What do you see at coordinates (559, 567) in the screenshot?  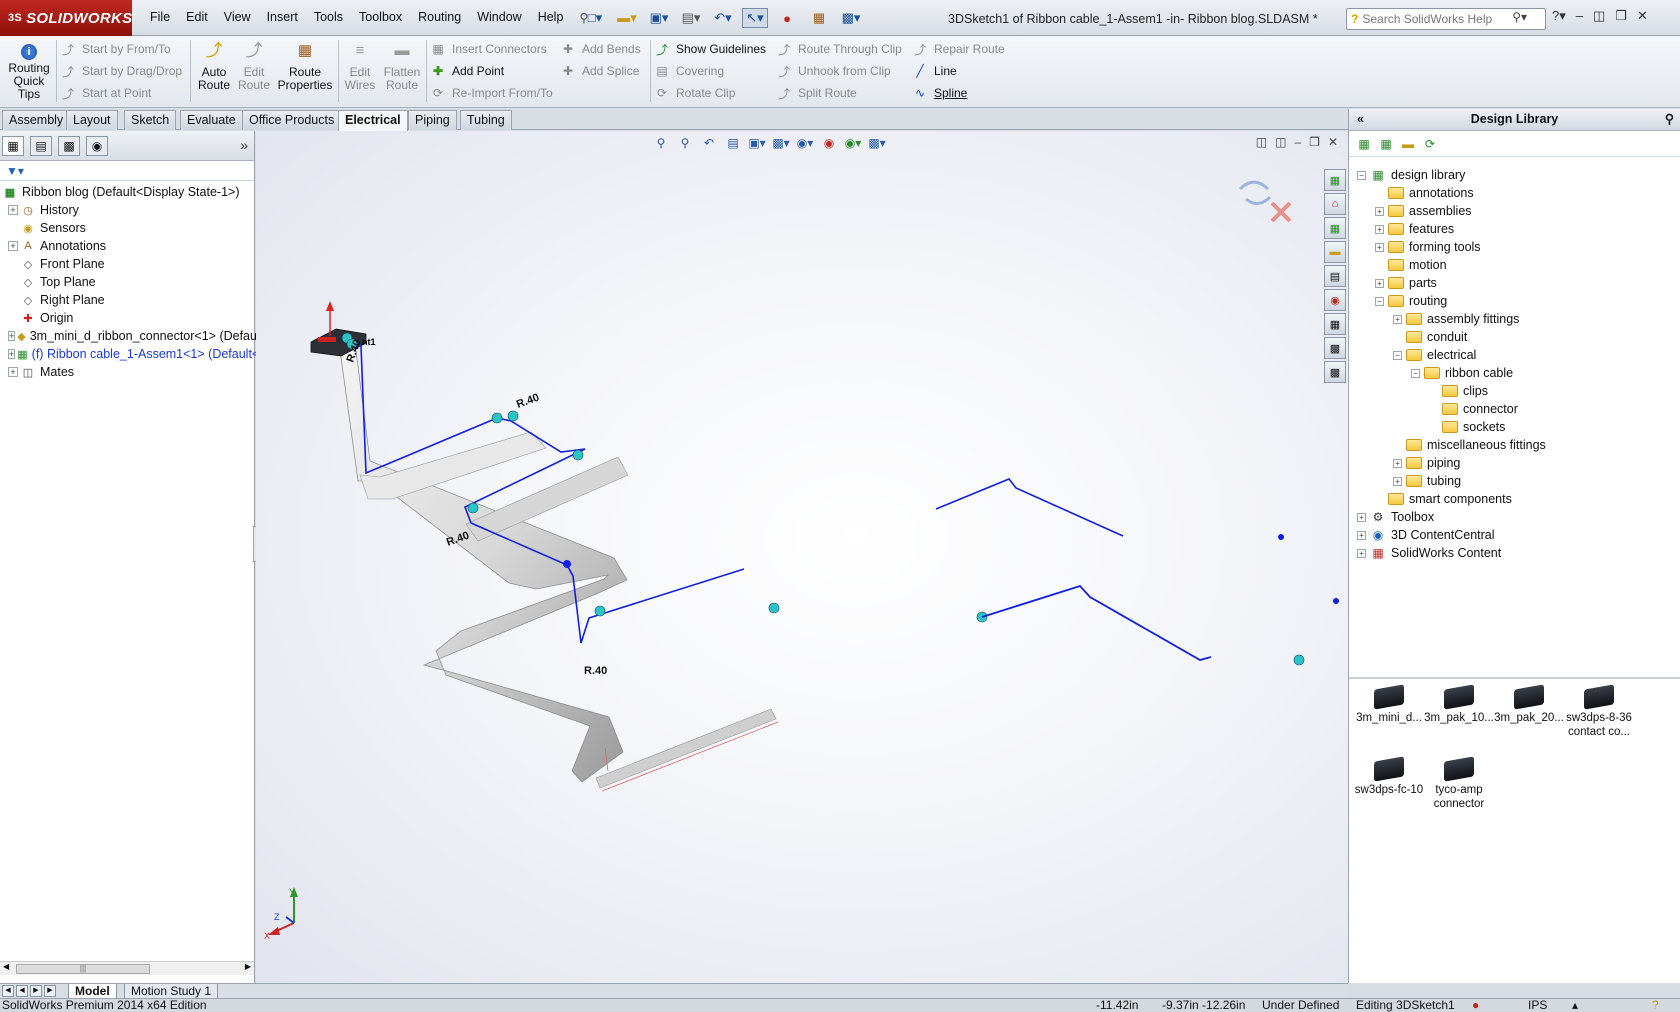 I see `ribbon-cable-body` at bounding box center [559, 567].